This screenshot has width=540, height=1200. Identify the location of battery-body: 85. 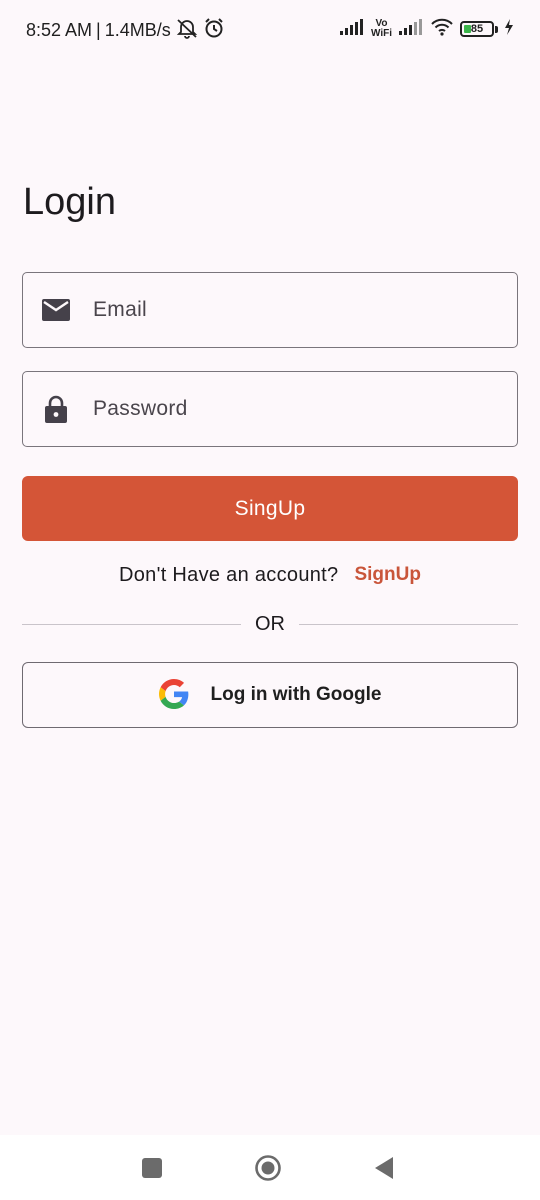
(477, 29).